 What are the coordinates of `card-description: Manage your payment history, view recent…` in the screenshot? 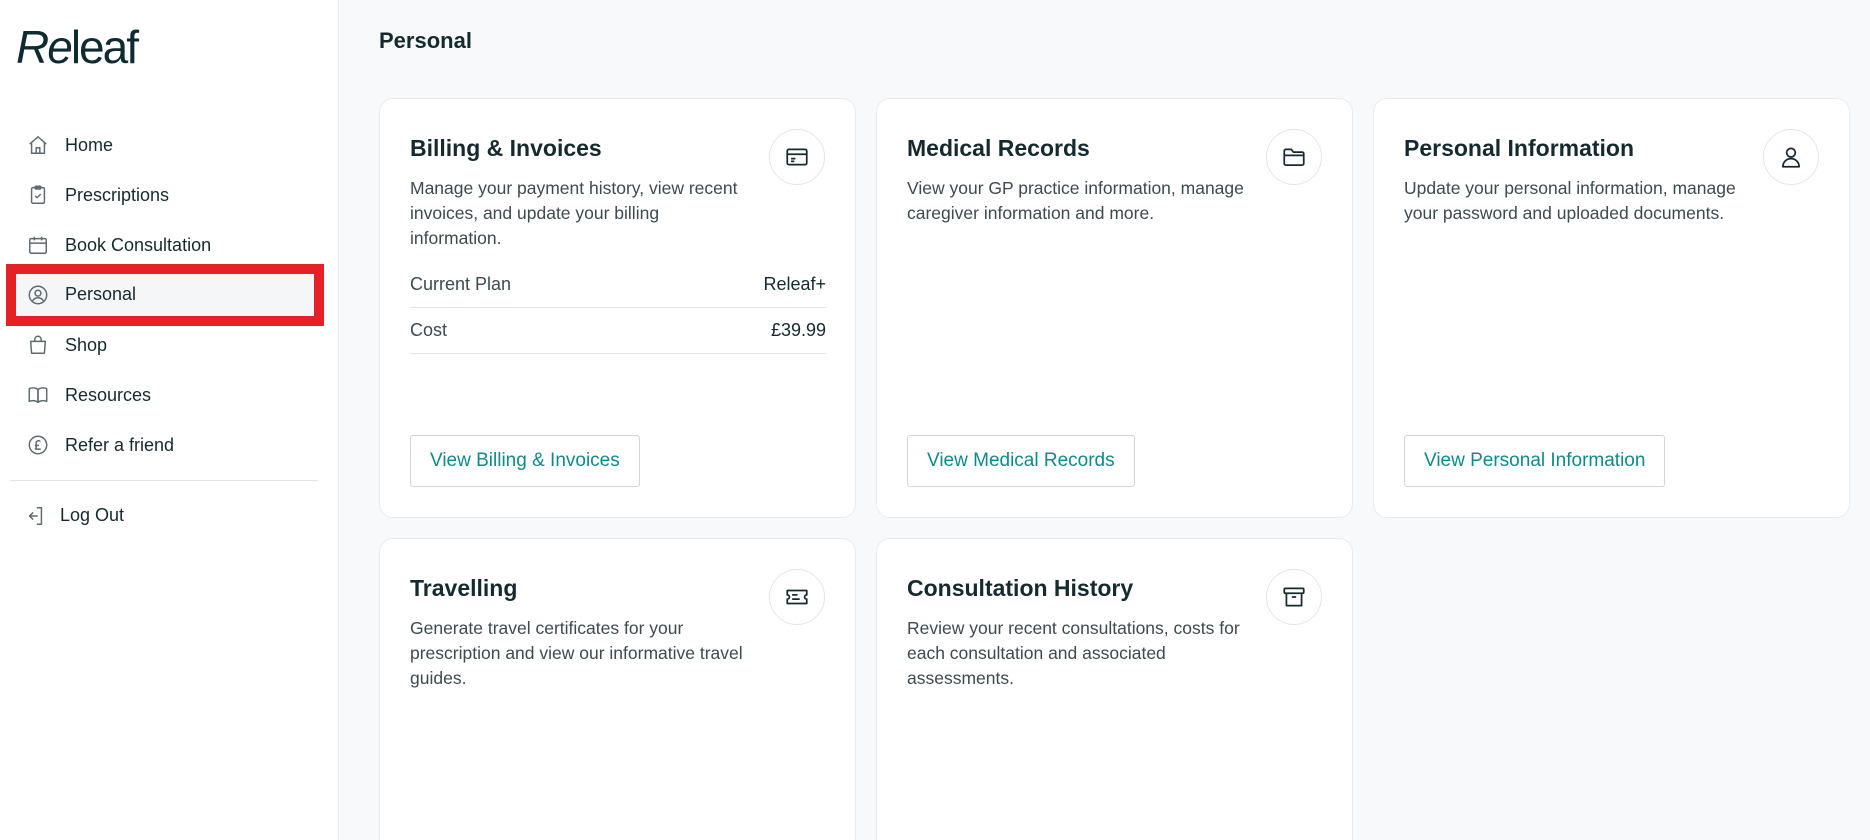 It's located at (574, 213).